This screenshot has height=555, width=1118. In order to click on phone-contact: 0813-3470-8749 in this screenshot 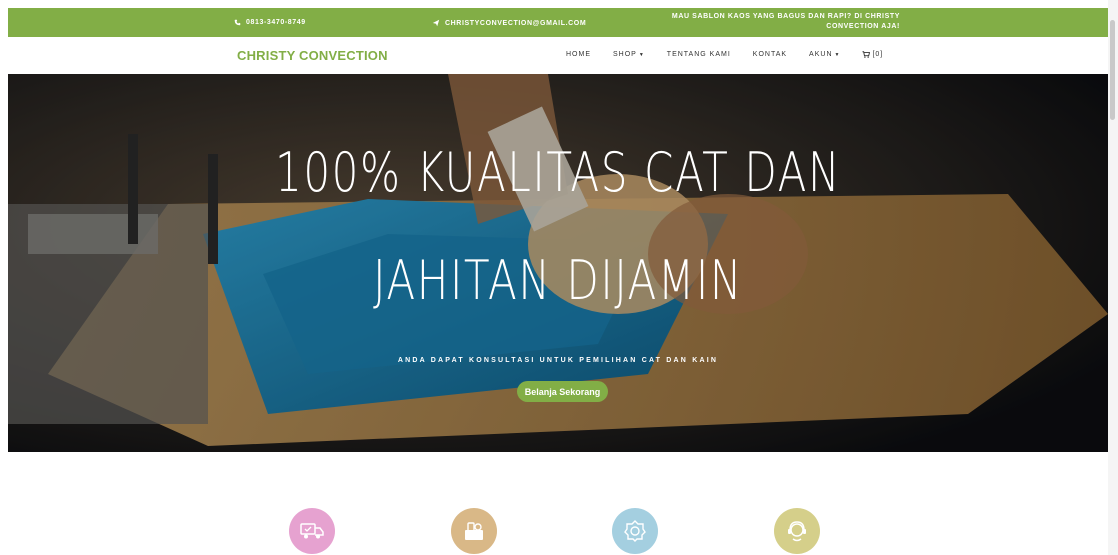, I will do `click(270, 22)`.